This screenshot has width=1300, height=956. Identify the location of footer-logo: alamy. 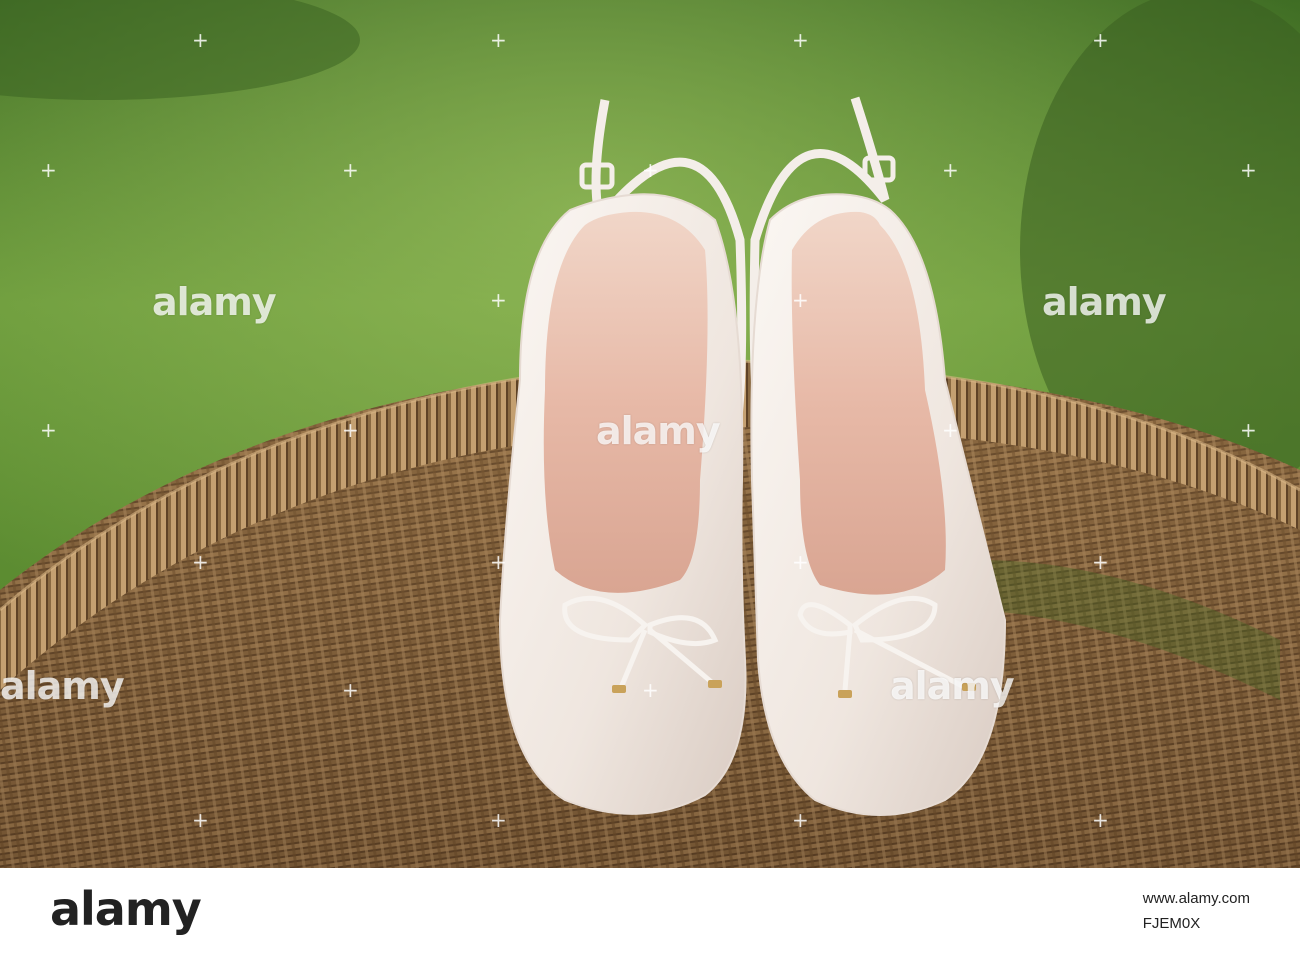
(126, 909).